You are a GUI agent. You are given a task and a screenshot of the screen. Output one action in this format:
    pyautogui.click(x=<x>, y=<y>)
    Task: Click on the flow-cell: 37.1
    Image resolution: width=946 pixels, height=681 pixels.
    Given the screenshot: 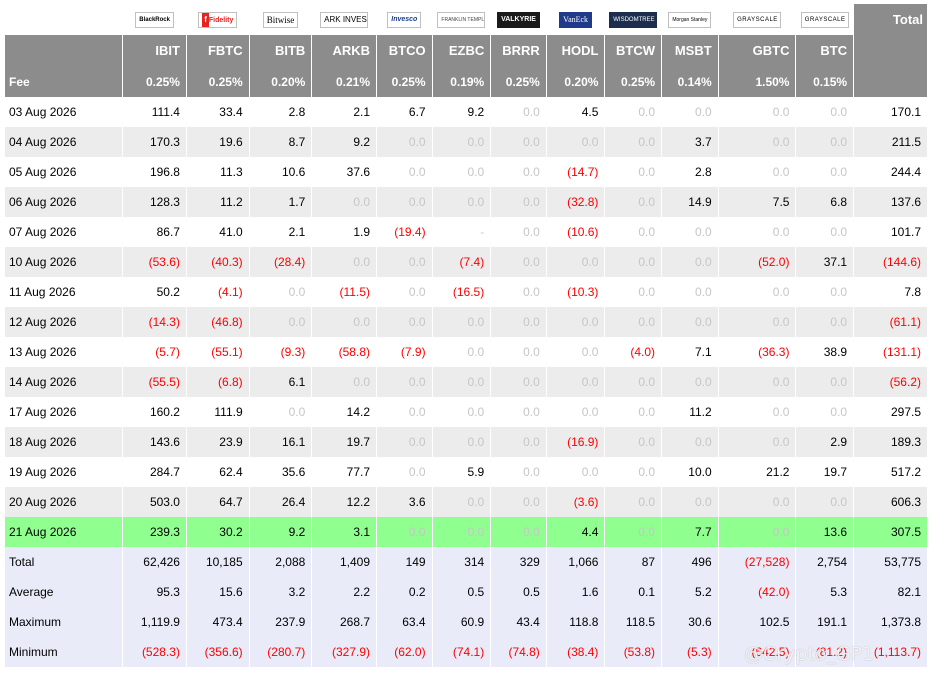 What is the action you would take?
    pyautogui.click(x=825, y=262)
    